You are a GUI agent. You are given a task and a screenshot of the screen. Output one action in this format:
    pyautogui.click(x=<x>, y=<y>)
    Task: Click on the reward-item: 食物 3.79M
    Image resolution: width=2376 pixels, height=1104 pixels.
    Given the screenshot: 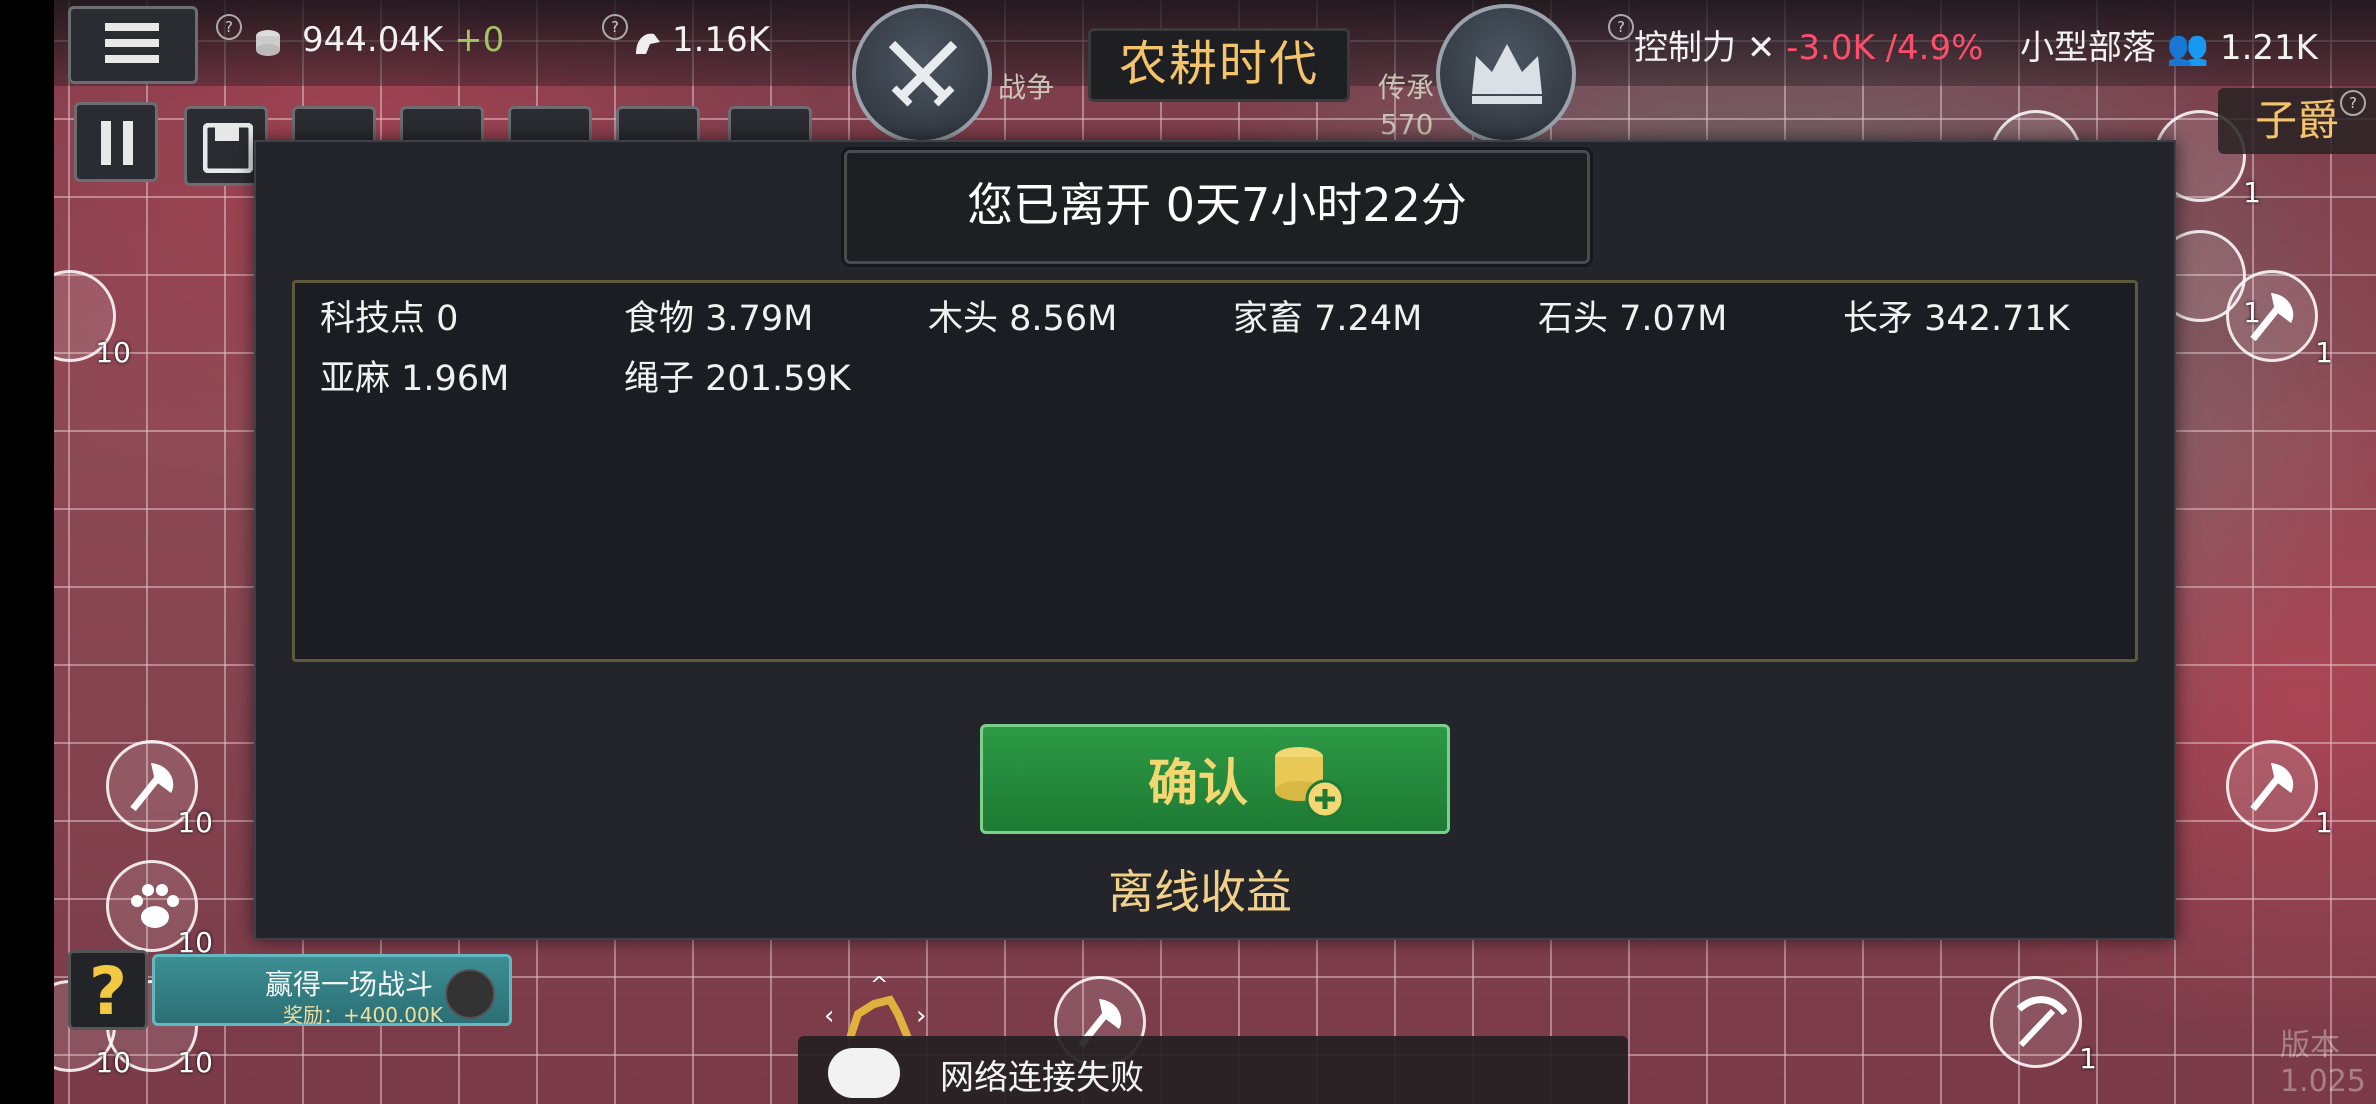 What is the action you would take?
    pyautogui.click(x=718, y=315)
    